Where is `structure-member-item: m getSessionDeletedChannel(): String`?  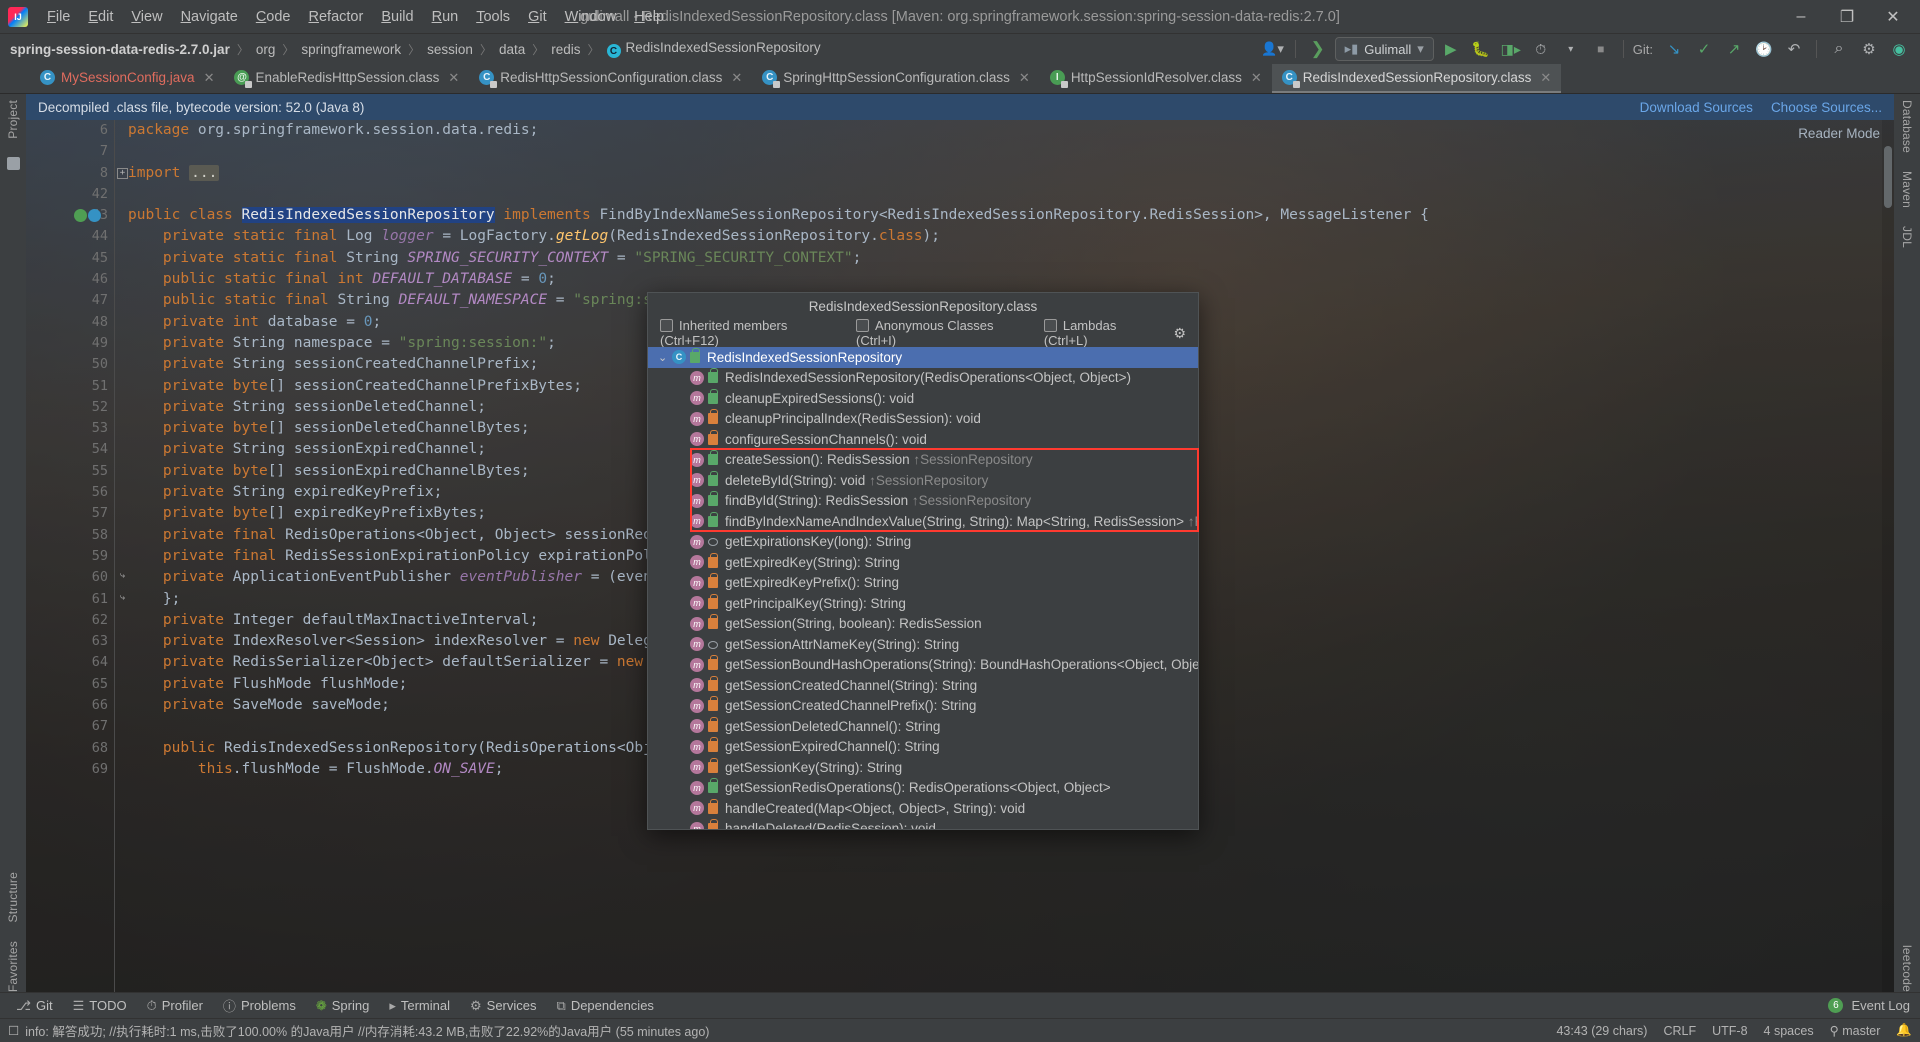 structure-member-item: m getSessionDeletedChannel(): String is located at coordinates (923, 726).